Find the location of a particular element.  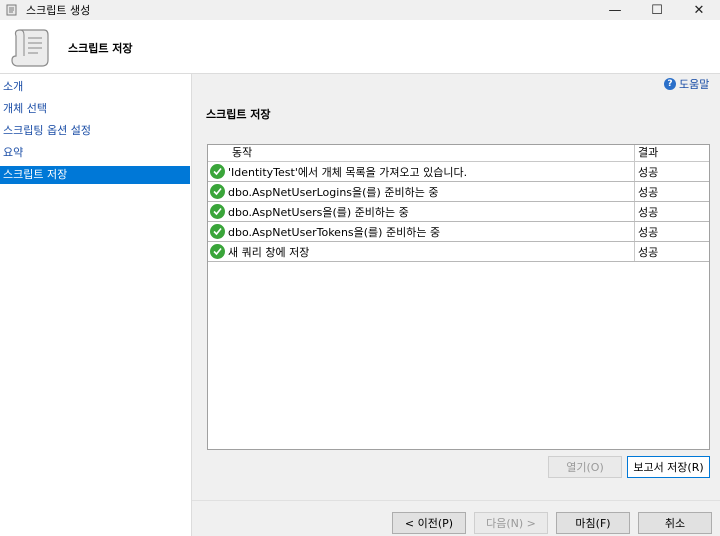

sidebar-item-summary: 요약 is located at coordinates (95, 153).